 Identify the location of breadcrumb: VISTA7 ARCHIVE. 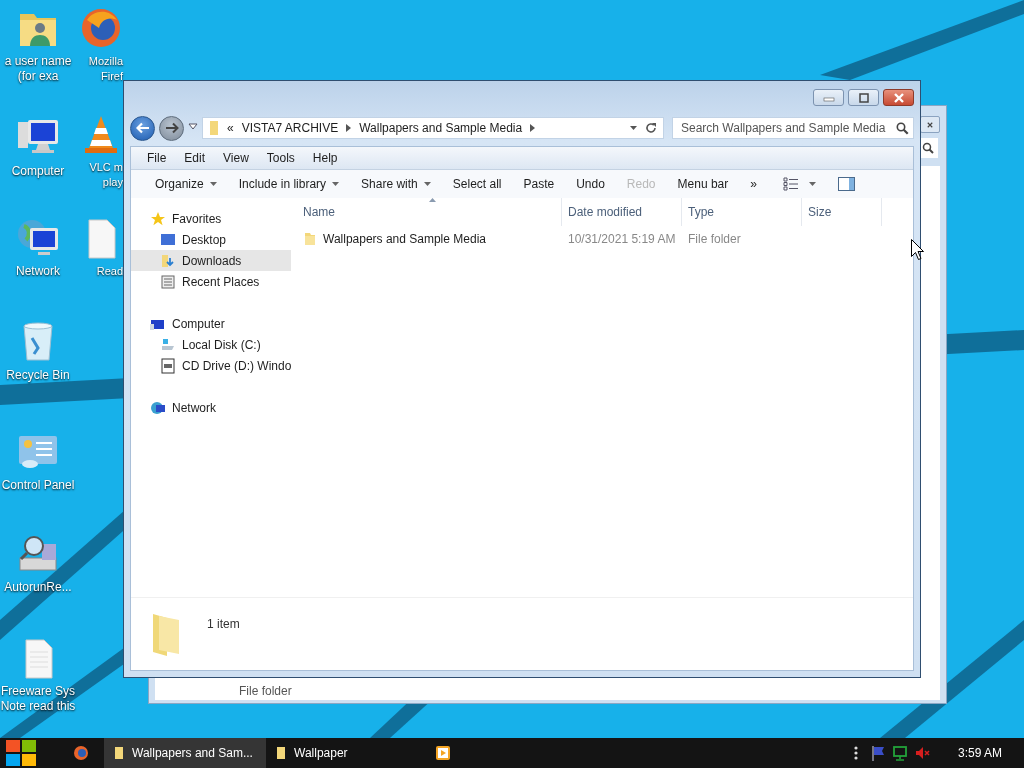
(290, 128).